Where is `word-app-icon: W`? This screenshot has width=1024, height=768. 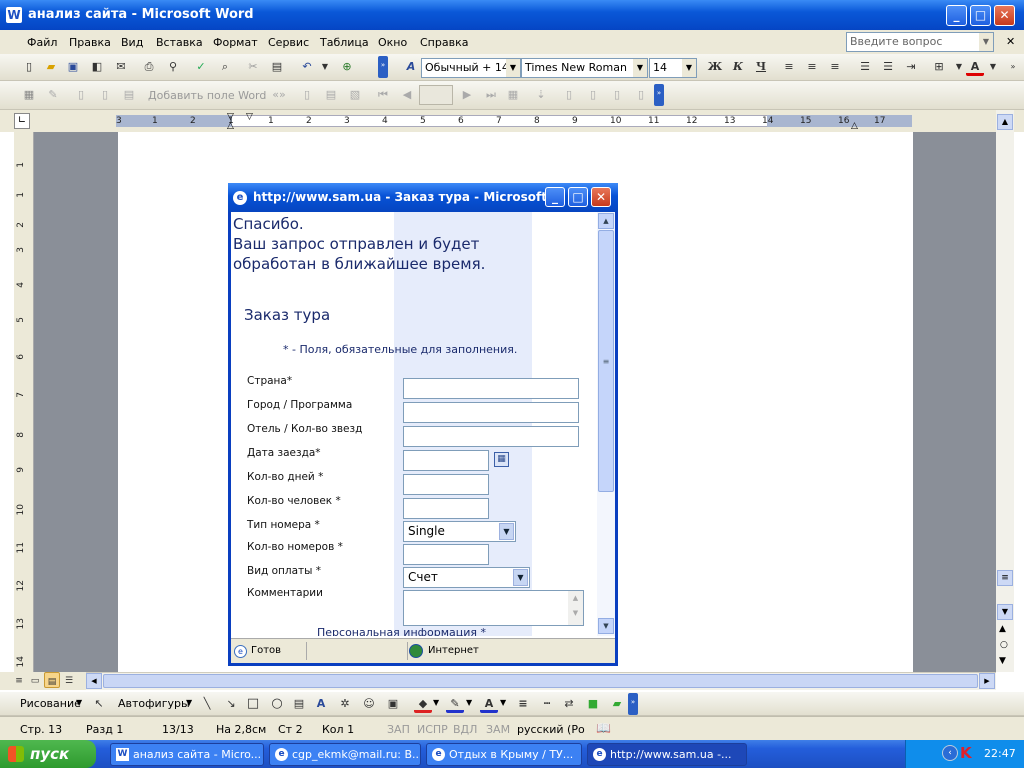 word-app-icon: W is located at coordinates (14, 15).